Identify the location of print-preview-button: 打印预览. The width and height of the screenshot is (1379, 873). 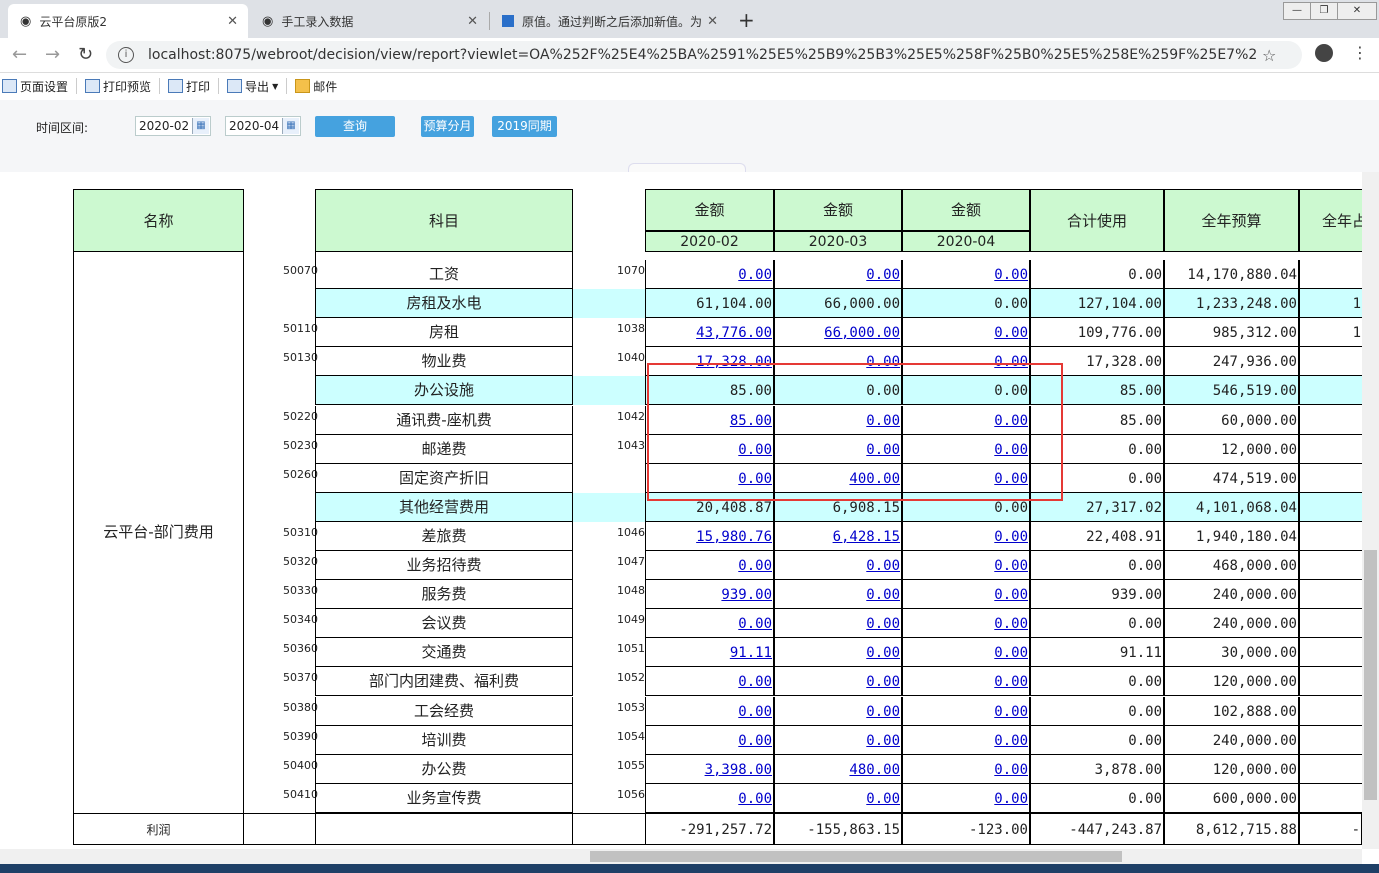
(117, 86).